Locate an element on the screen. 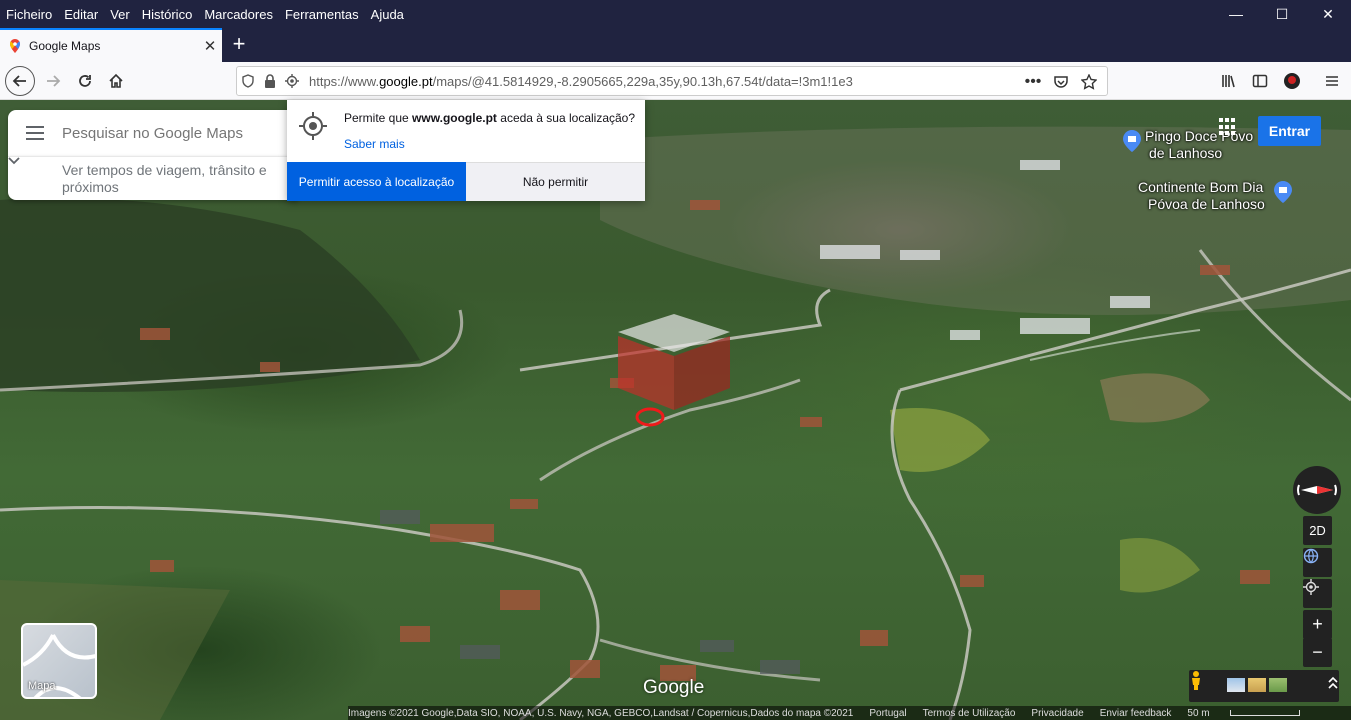 The image size is (1351, 720). location-permission-icon is located at coordinates (292, 81).